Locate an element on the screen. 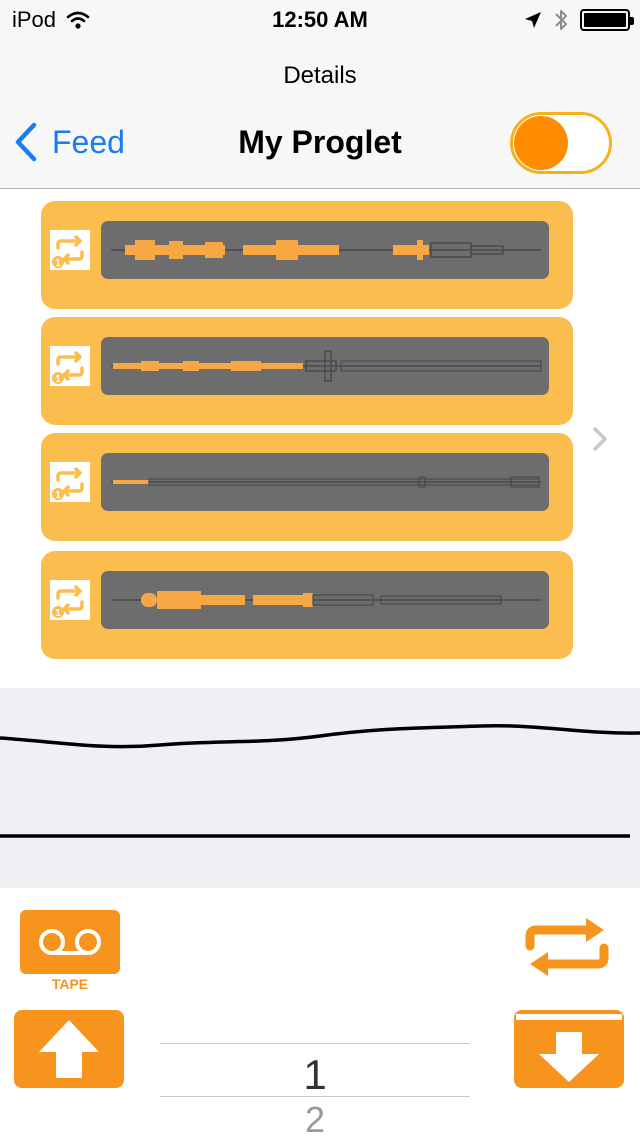 The width and height of the screenshot is (640, 1136). clip-1-waveform is located at coordinates (325, 250).